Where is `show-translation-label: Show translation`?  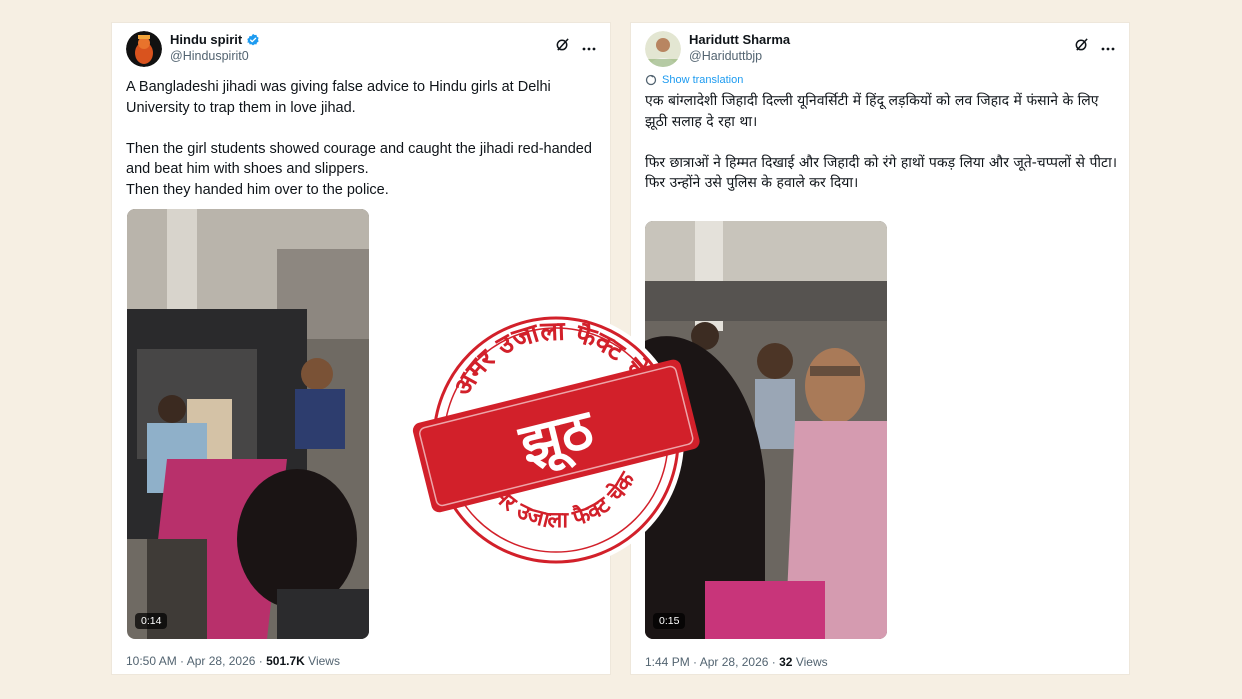
show-translation-label: Show translation is located at coordinates (702, 80).